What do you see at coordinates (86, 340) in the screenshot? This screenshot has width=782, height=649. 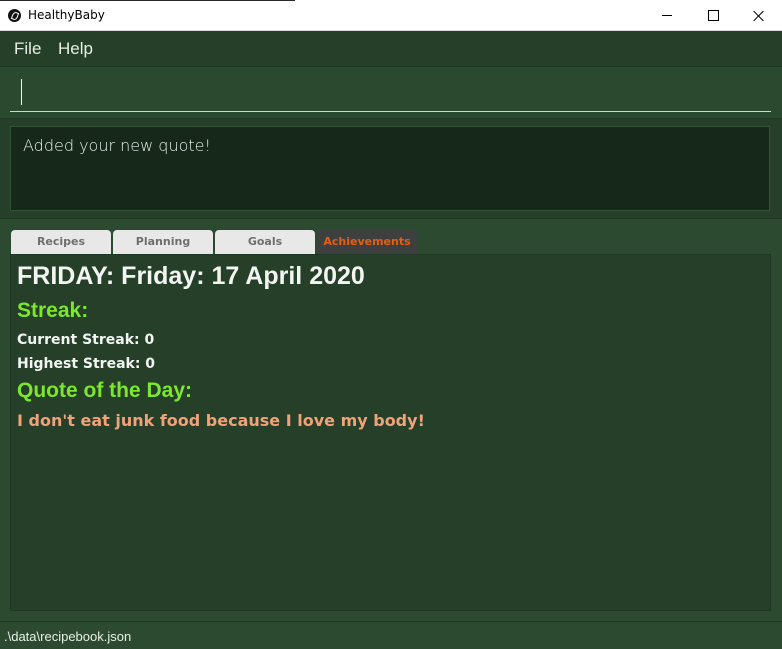 I see `current-streak: Current Streak: 0` at bounding box center [86, 340].